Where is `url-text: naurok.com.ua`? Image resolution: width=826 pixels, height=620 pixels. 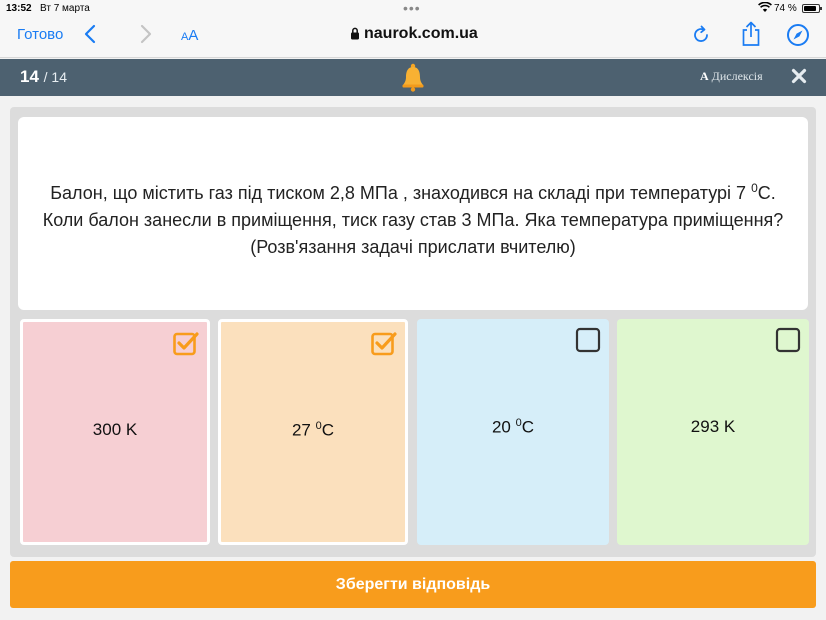 url-text: naurok.com.ua is located at coordinates (421, 33).